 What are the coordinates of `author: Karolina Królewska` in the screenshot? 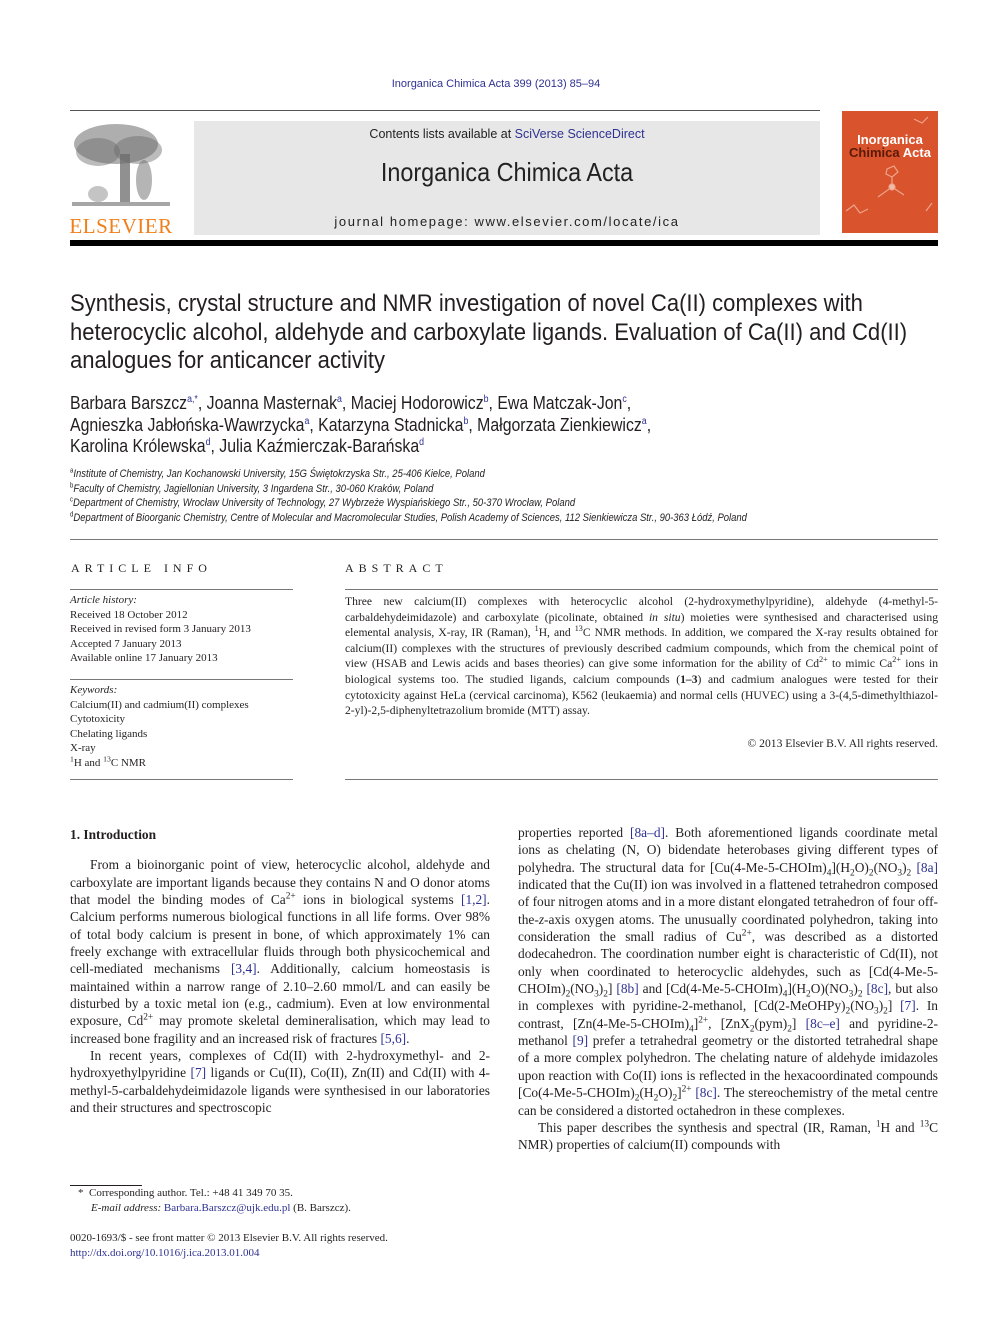 It's located at (138, 446).